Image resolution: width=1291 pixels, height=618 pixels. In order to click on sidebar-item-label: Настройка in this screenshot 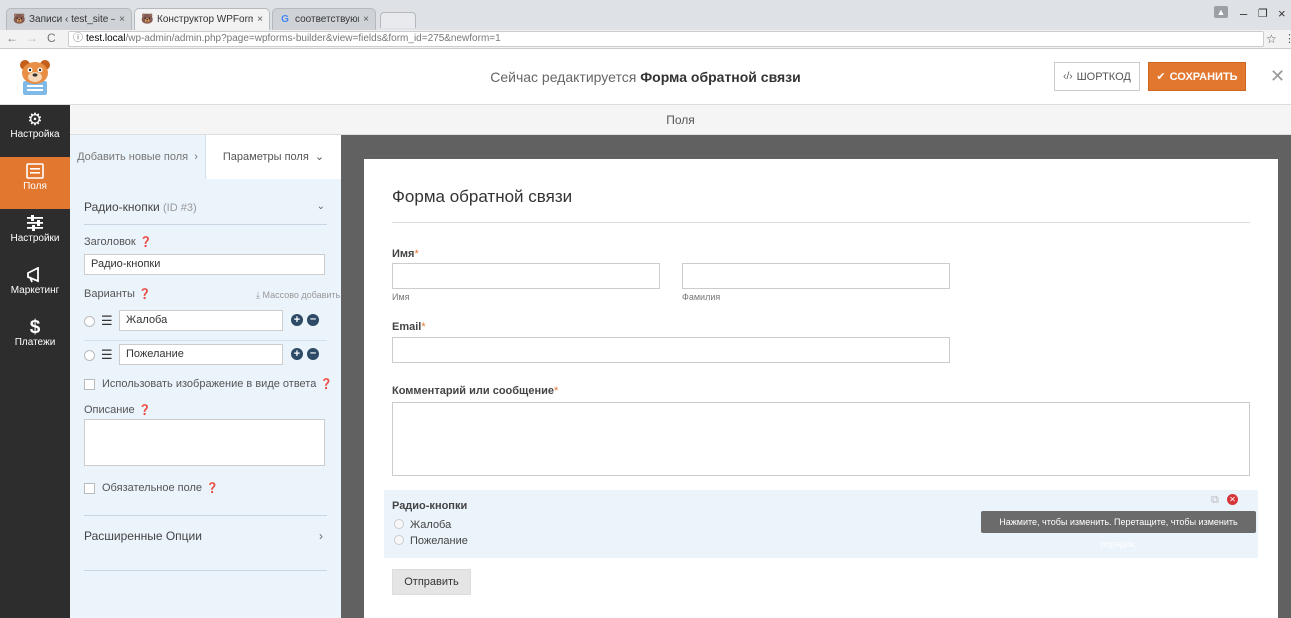, I will do `click(35, 134)`.